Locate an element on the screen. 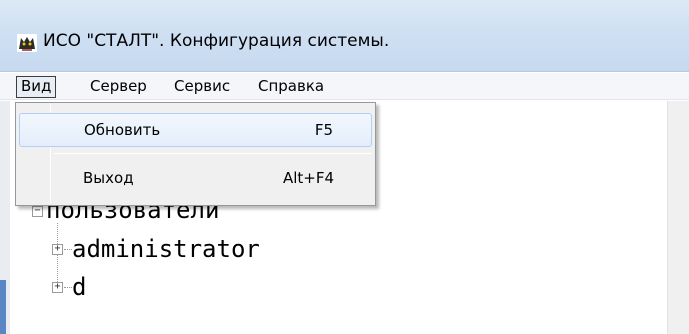 This screenshot has width=689, height=334. menu-item-exit: Выход Alt+F4 is located at coordinates (195, 179).